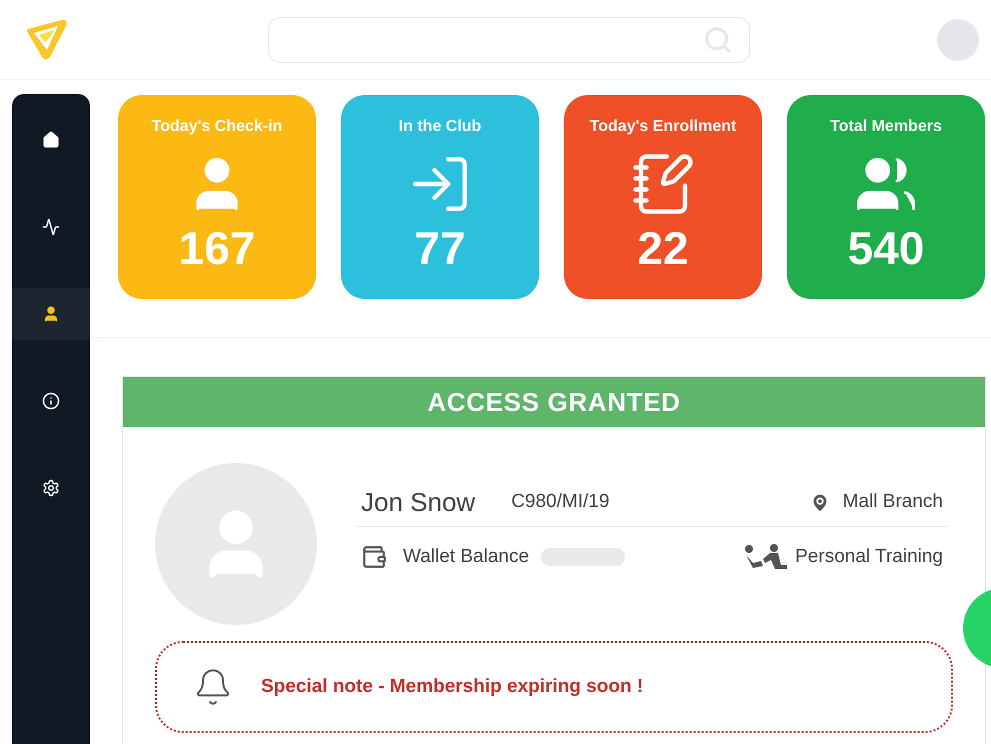 The image size is (991, 744). I want to click on wallet-label: Wallet Balance, so click(466, 557).